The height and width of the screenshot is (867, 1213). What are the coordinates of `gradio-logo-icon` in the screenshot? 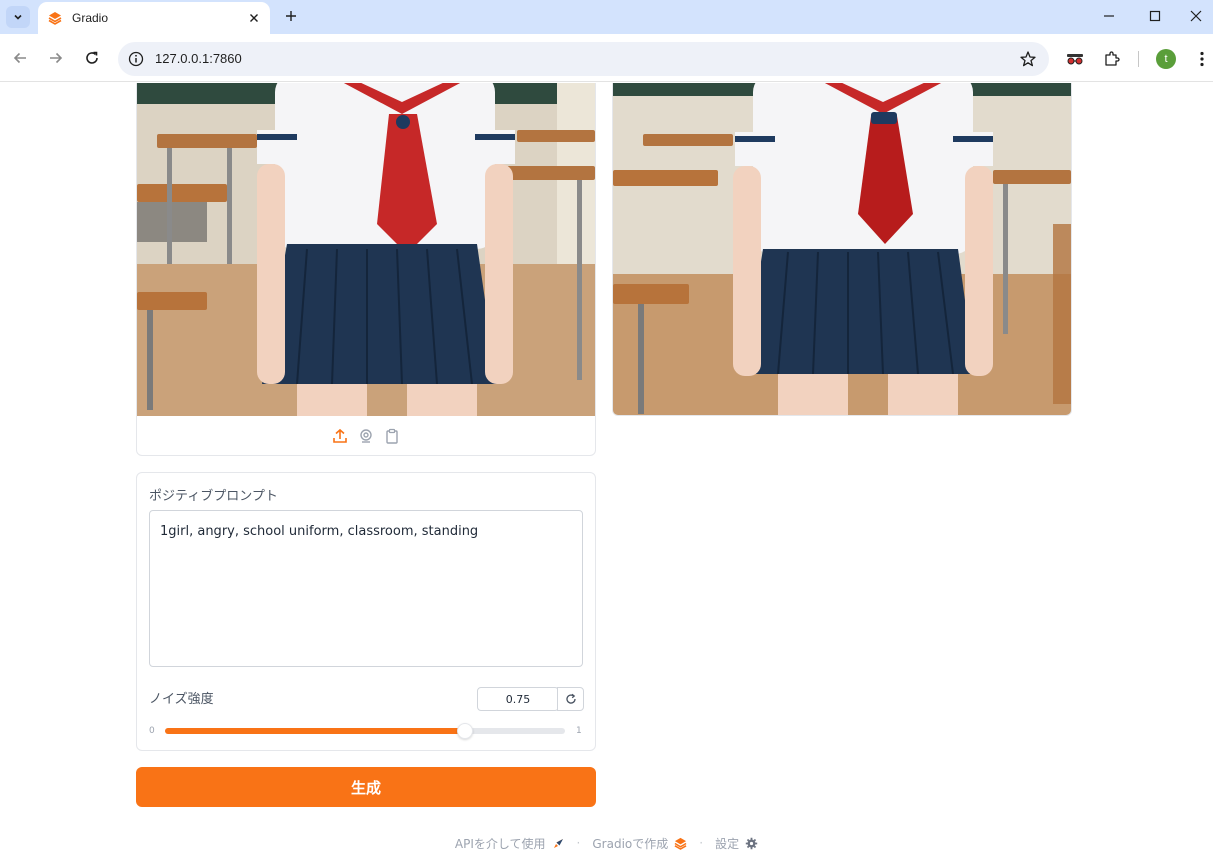 It's located at (680, 843).